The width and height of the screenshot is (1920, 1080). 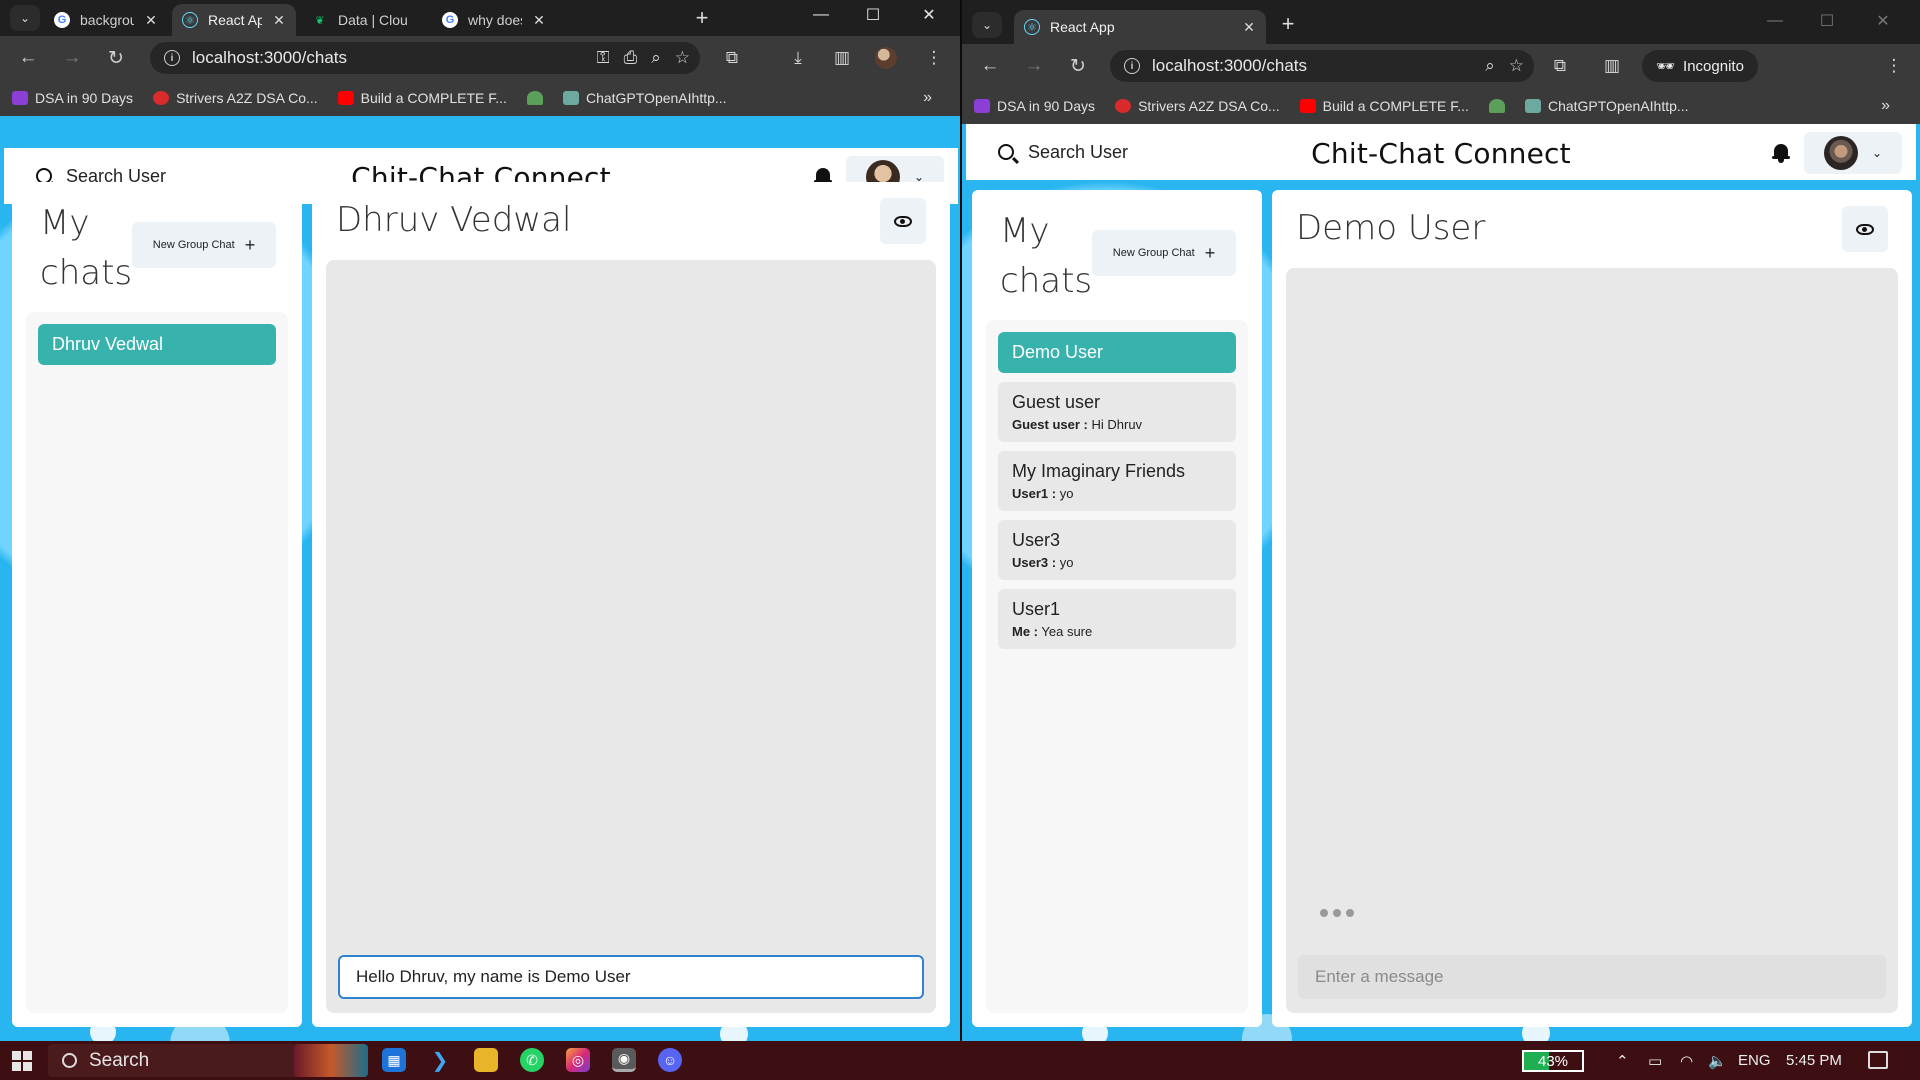 What do you see at coordinates (578, 1060) in the screenshot?
I see `instagram-icon: ◎` at bounding box center [578, 1060].